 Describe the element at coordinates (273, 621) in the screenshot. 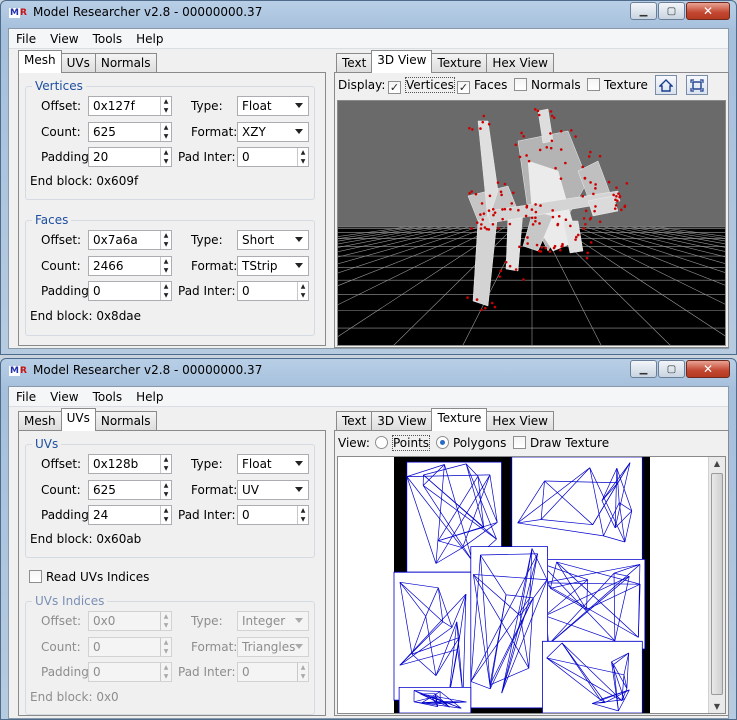

I see `uvs-indices-type-select: Integer` at that location.